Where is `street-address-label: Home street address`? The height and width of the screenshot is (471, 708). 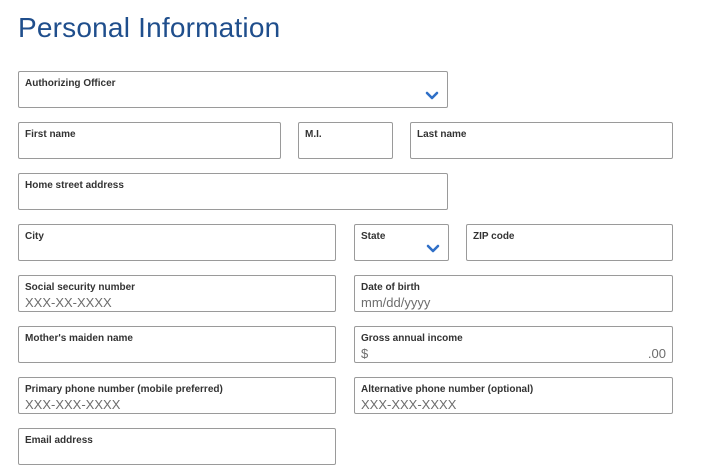 street-address-label: Home street address is located at coordinates (74, 185).